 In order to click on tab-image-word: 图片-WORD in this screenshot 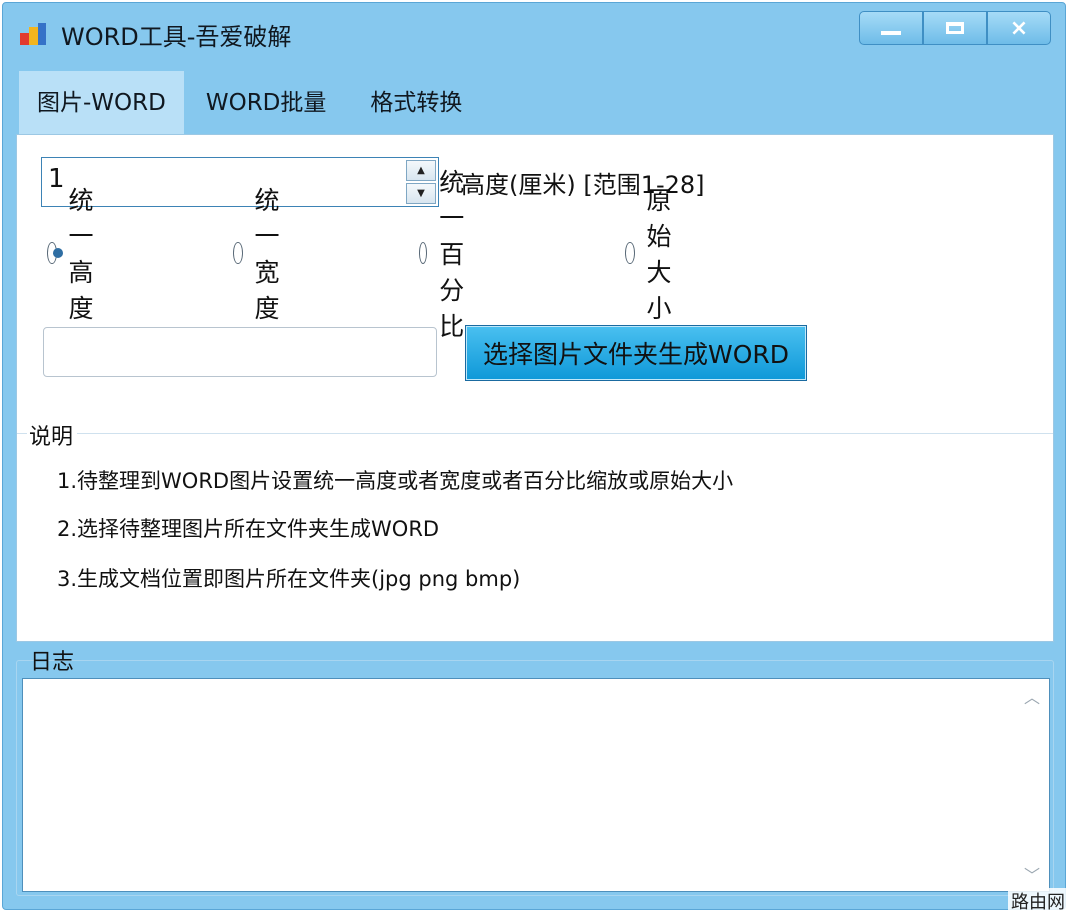, I will do `click(101, 104)`.